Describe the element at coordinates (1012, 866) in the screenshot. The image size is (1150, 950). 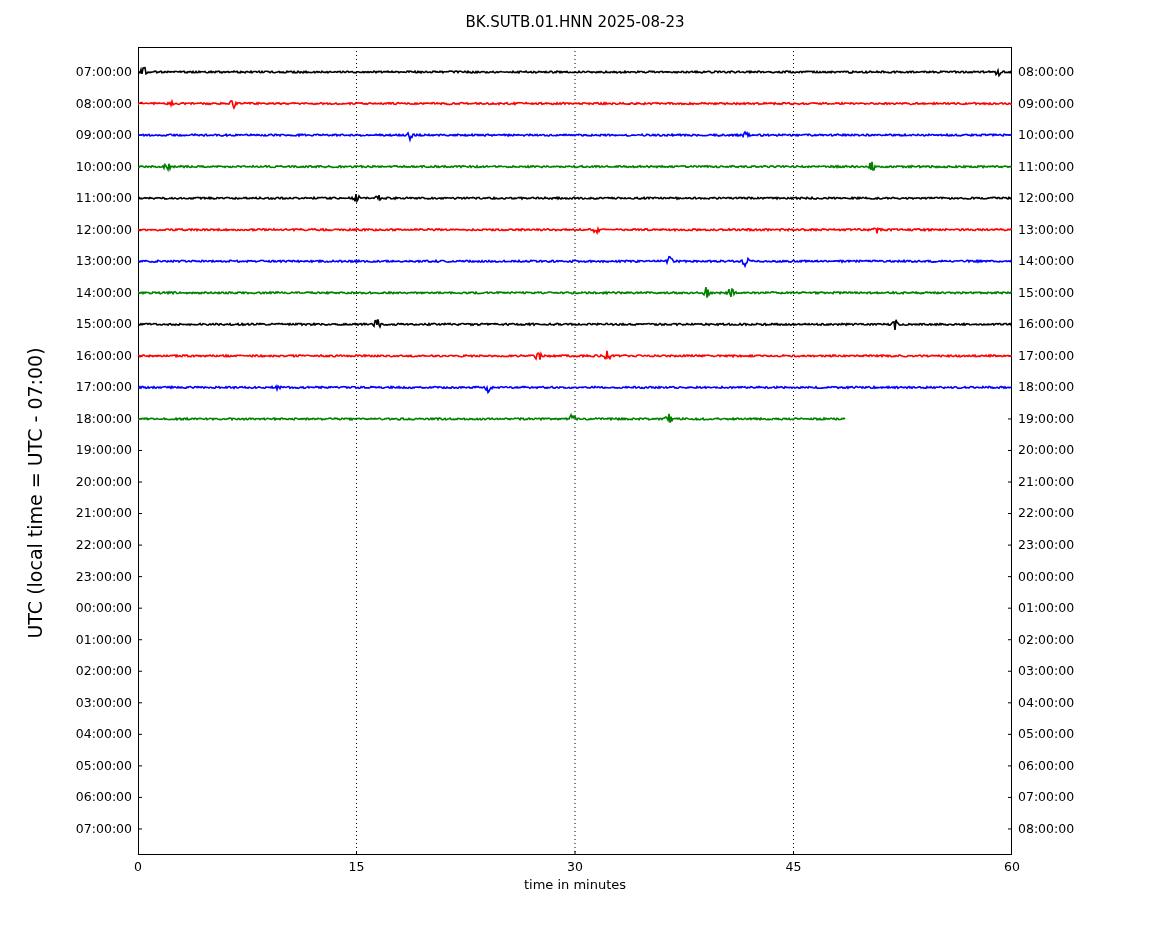
I see `x-tick-label: 60` at that location.